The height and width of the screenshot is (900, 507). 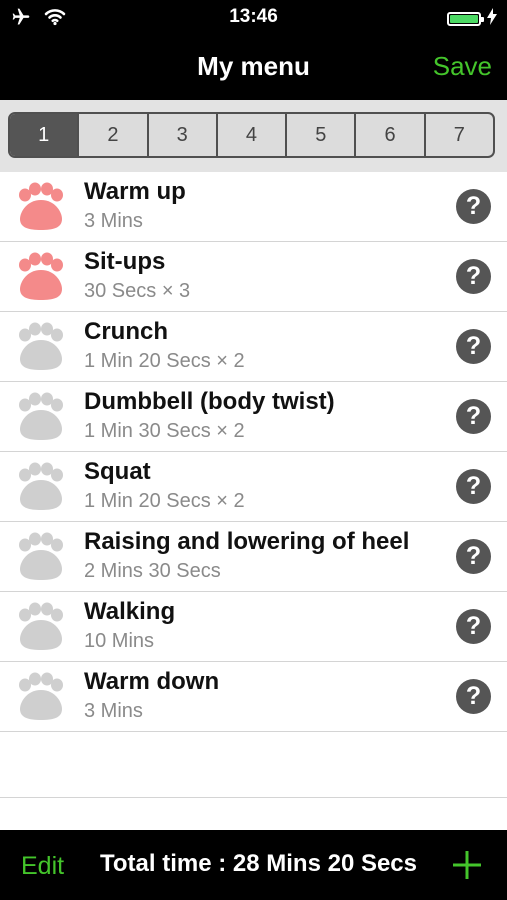 I want to click on segment-2: 2, so click(x=111, y=135).